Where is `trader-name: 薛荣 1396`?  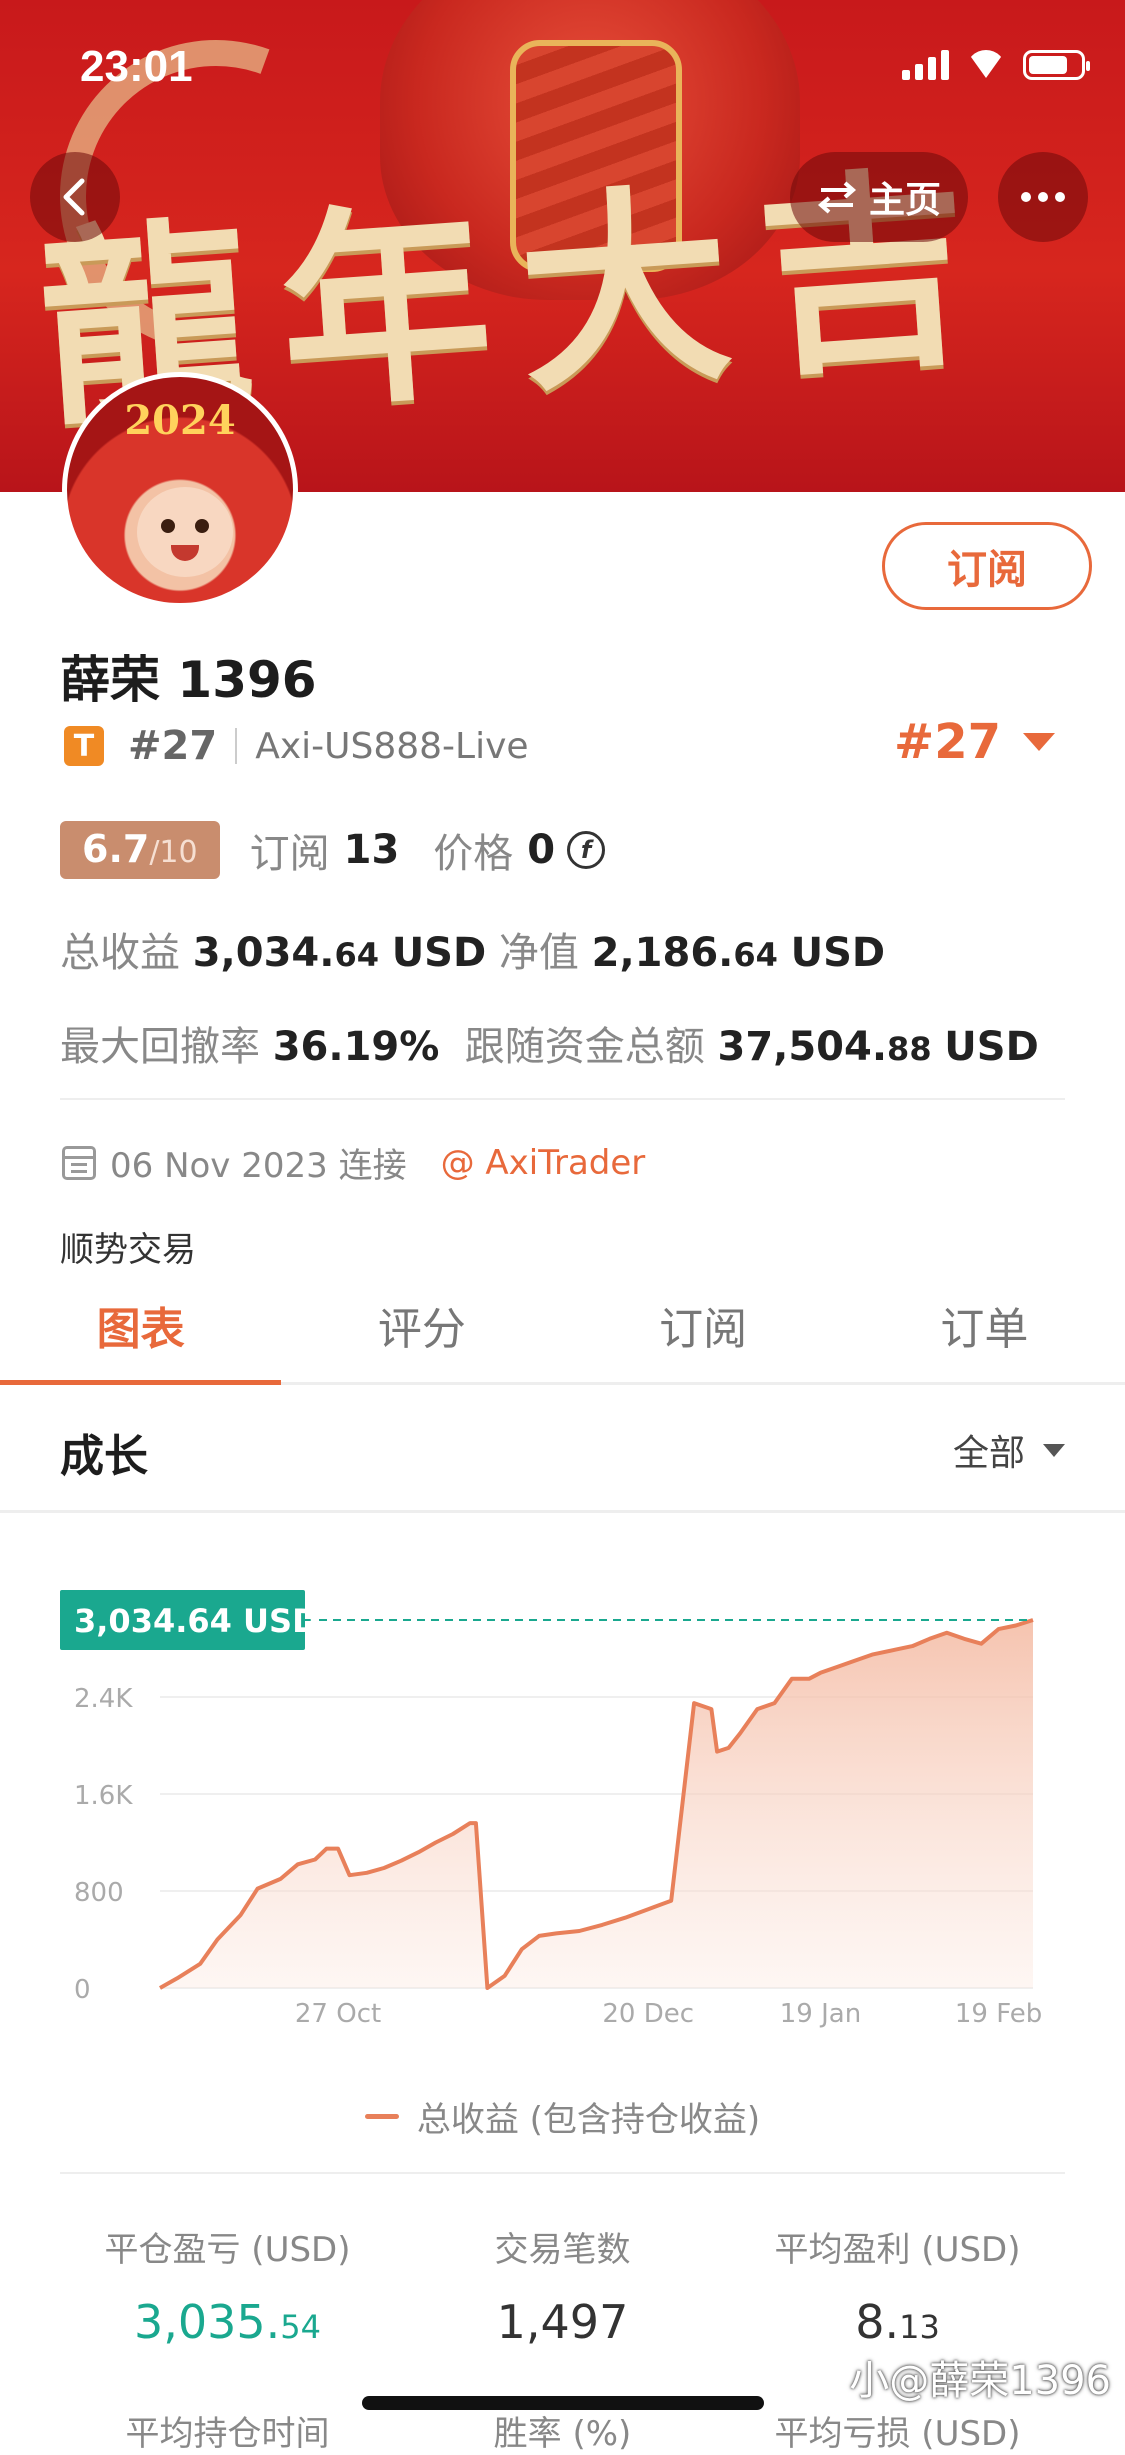
trader-name: 薛荣 1396 is located at coordinates (188, 680).